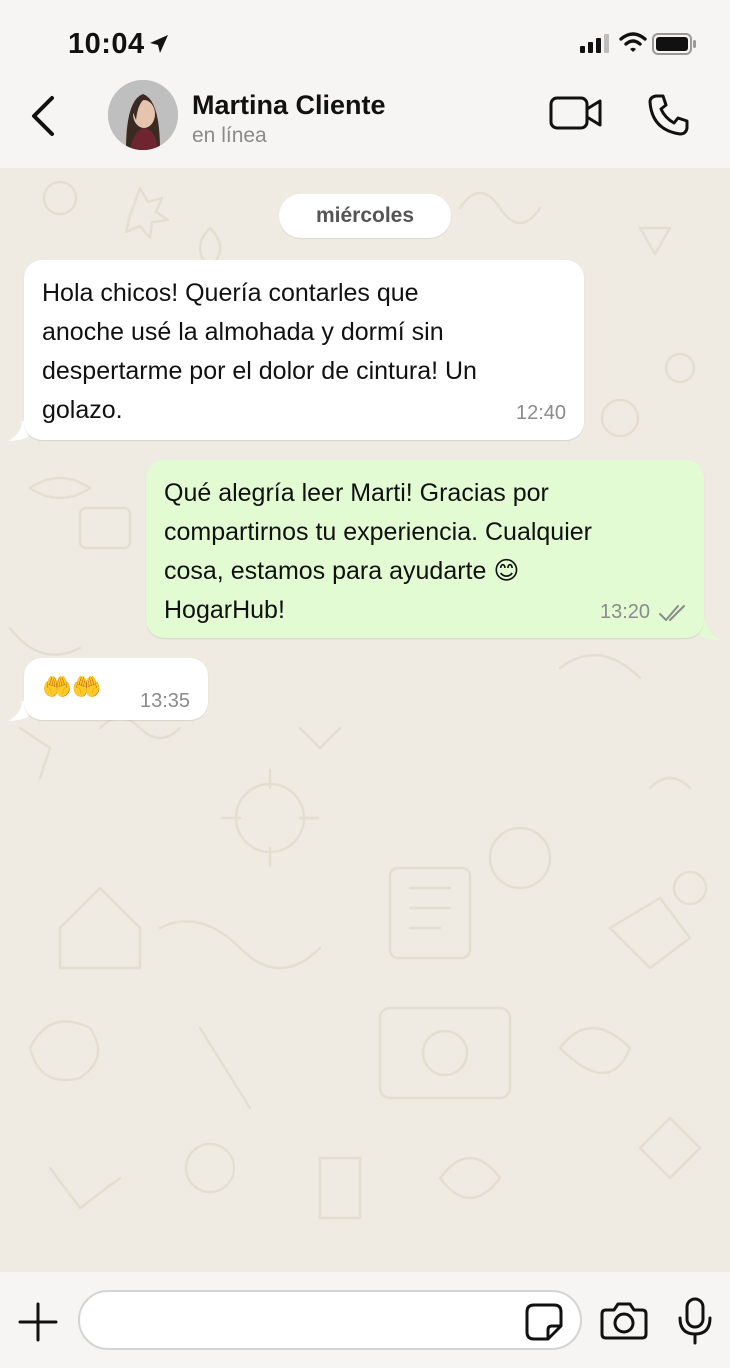 This screenshot has height=1368, width=730. I want to click on battery-icon, so click(675, 44).